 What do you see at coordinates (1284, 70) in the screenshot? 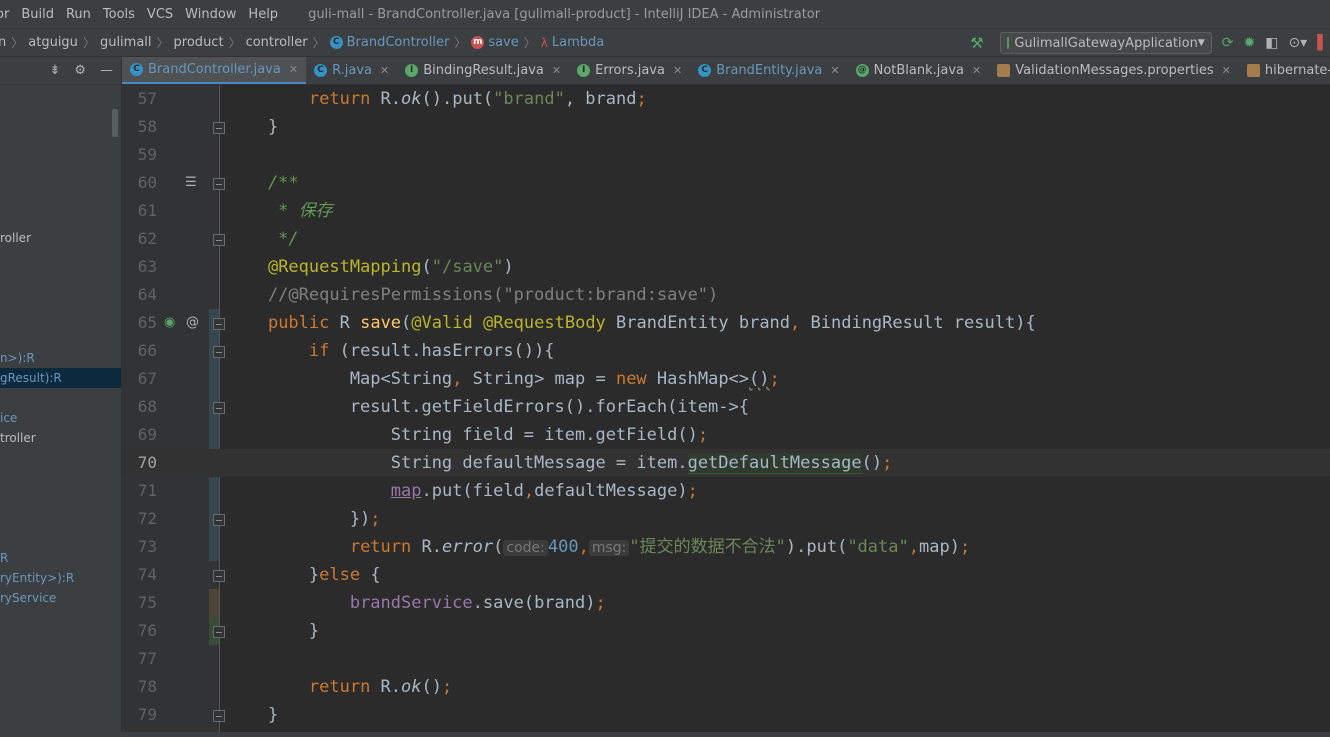
I see `tab-hibernate-validator: hibernate-validator-6.0.18.F` at bounding box center [1284, 70].